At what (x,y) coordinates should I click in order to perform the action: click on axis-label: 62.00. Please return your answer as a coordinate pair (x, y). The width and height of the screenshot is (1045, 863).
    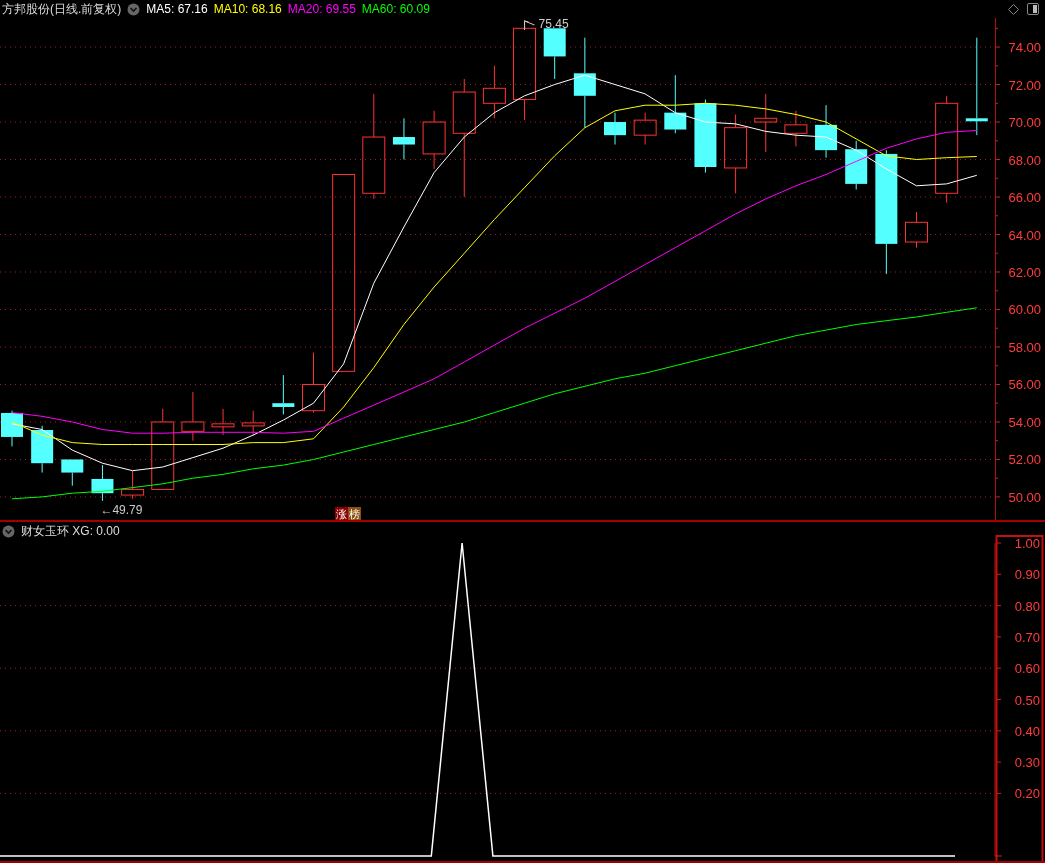
    Looking at the image, I should click on (1024, 272).